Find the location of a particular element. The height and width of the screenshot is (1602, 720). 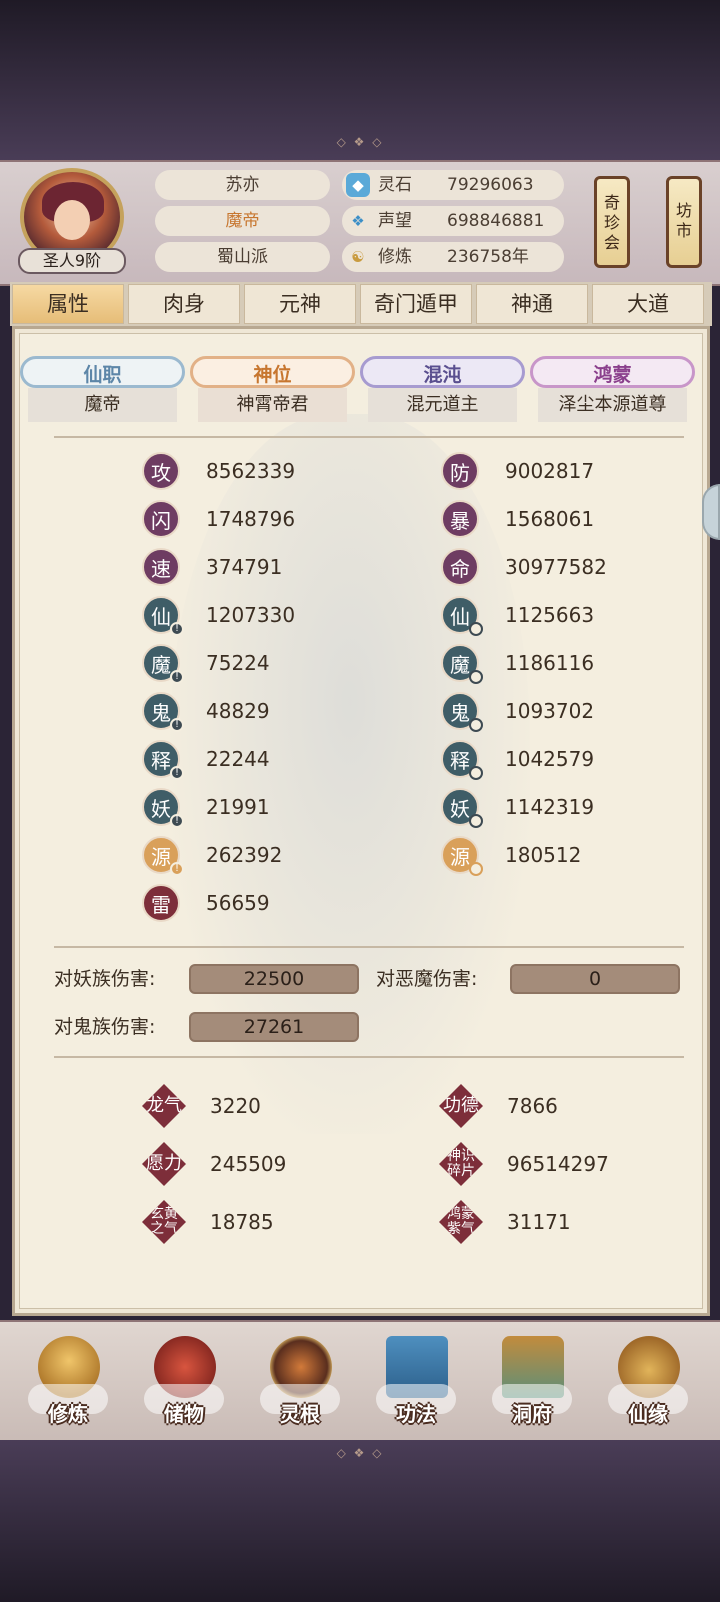

tab-body: 肉身 is located at coordinates (184, 304).